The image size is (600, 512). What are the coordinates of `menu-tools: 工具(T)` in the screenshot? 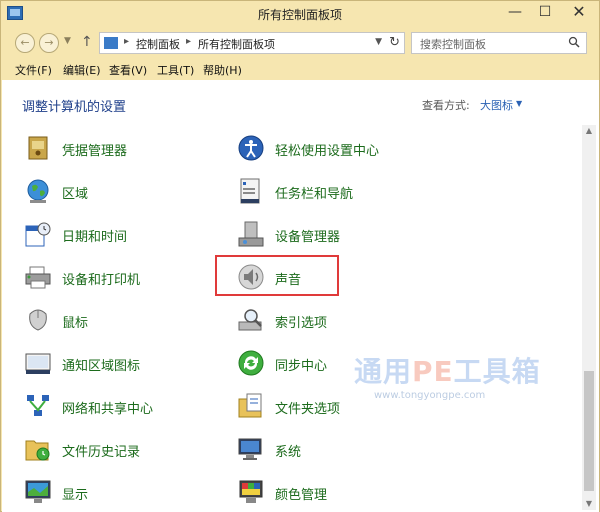 It's located at (175, 70).